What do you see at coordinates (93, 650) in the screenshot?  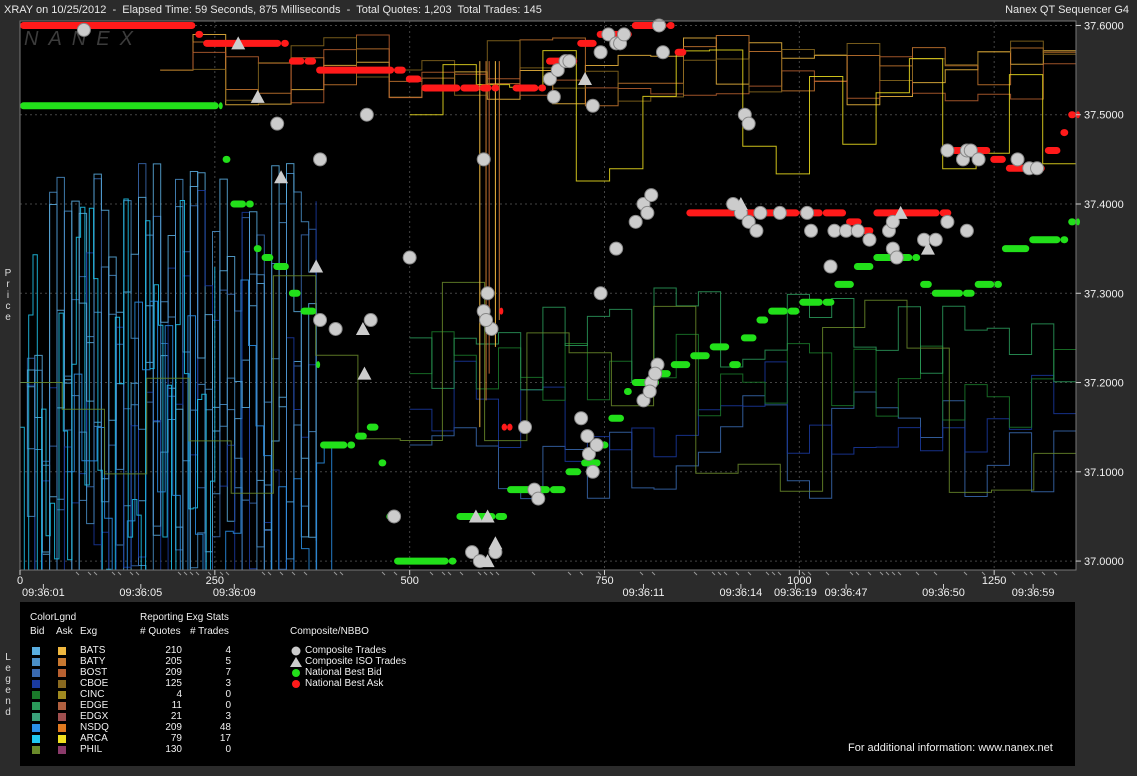 I see `exchange-name: BATS` at bounding box center [93, 650].